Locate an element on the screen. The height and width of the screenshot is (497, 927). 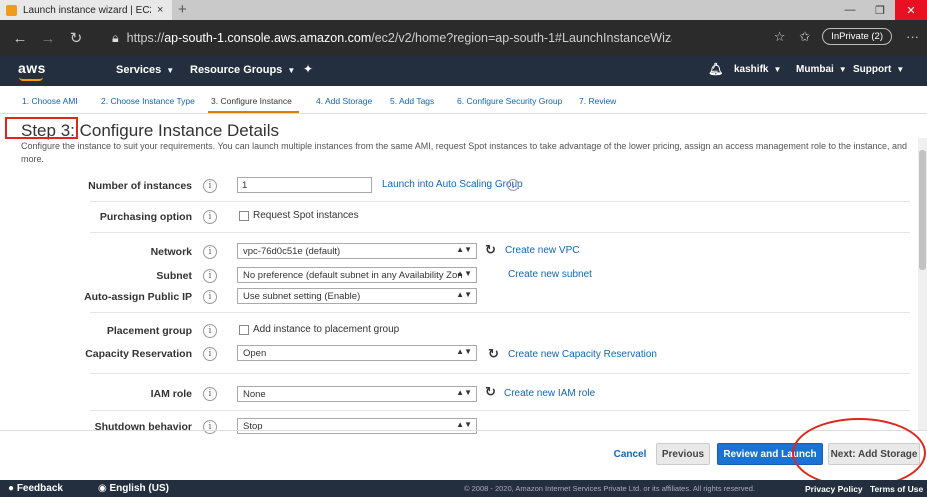
back-icon: ← is located at coordinates (20, 38).